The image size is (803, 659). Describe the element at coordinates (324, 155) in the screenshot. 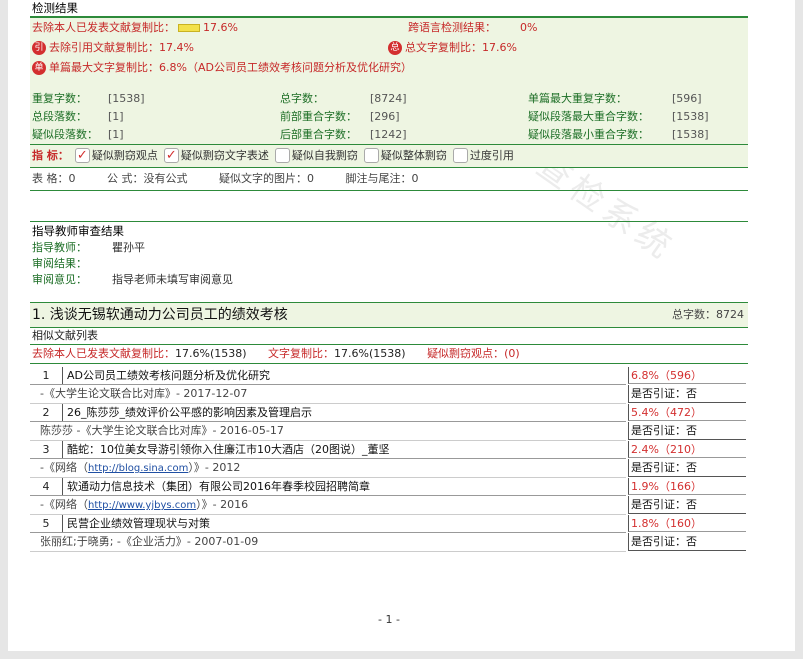

I see `indicator-label: 疑似自我剽窃` at that location.